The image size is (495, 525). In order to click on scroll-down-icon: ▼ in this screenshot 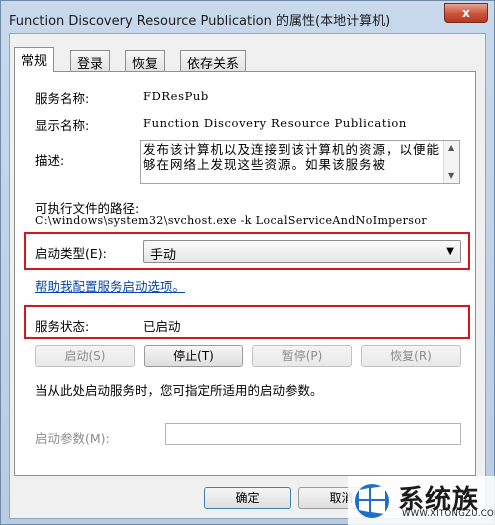, I will do `click(451, 175)`.